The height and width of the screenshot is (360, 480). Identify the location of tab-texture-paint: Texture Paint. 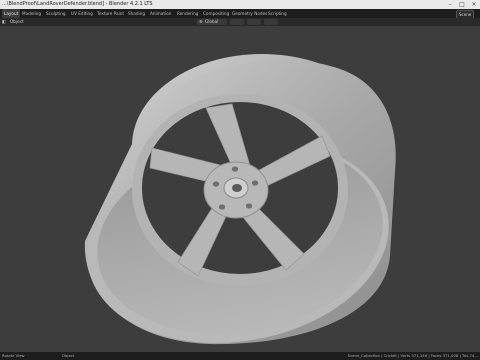
(110, 13).